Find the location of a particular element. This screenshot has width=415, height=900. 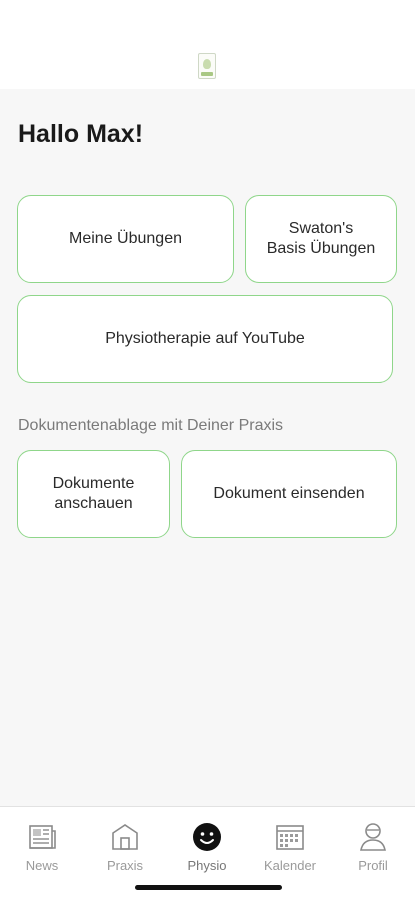

swaton-basis-uebungen-button: Swaton's Basis Übungen is located at coordinates (321, 239).